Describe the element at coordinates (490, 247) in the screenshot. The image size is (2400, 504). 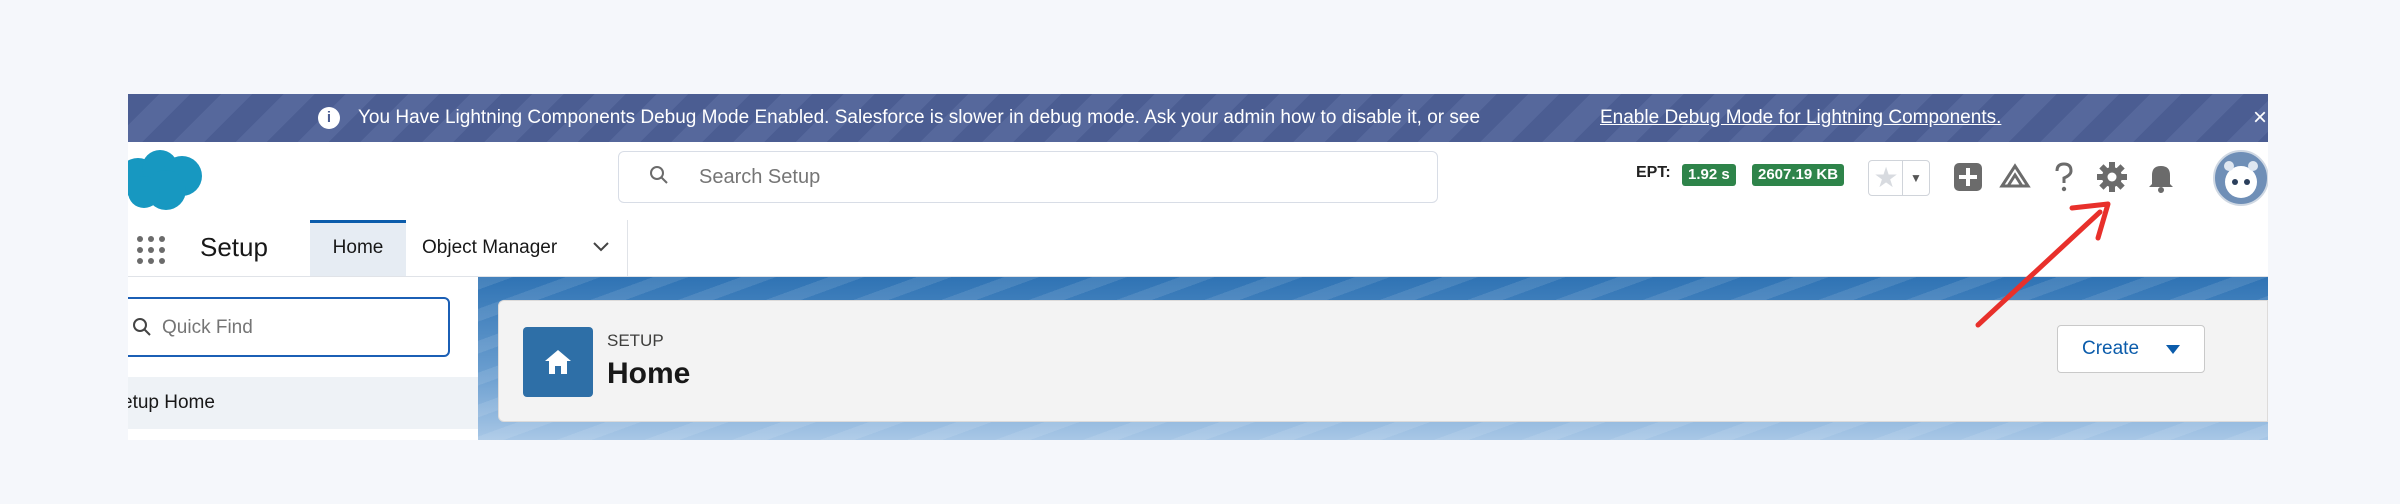
I see `tab-label: Object Manager` at that location.